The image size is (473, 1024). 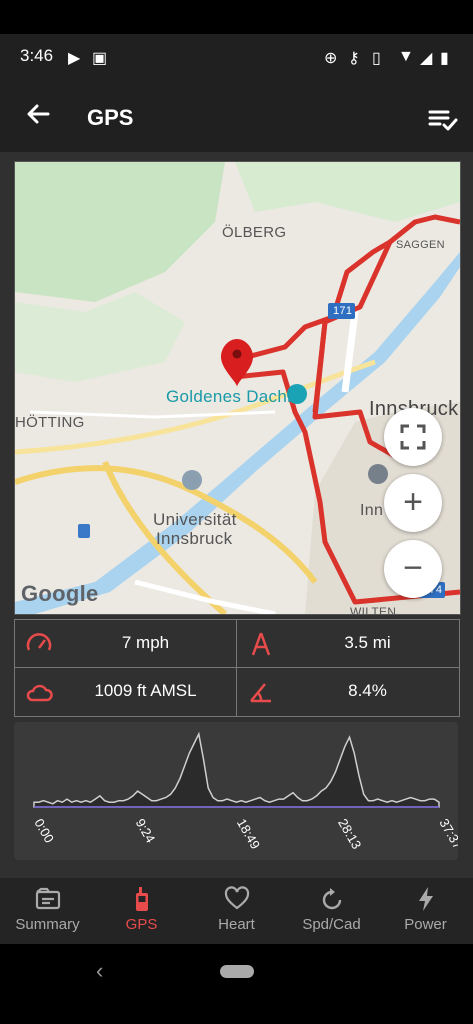 What do you see at coordinates (236, 899) in the screenshot?
I see `heart-icon` at bounding box center [236, 899].